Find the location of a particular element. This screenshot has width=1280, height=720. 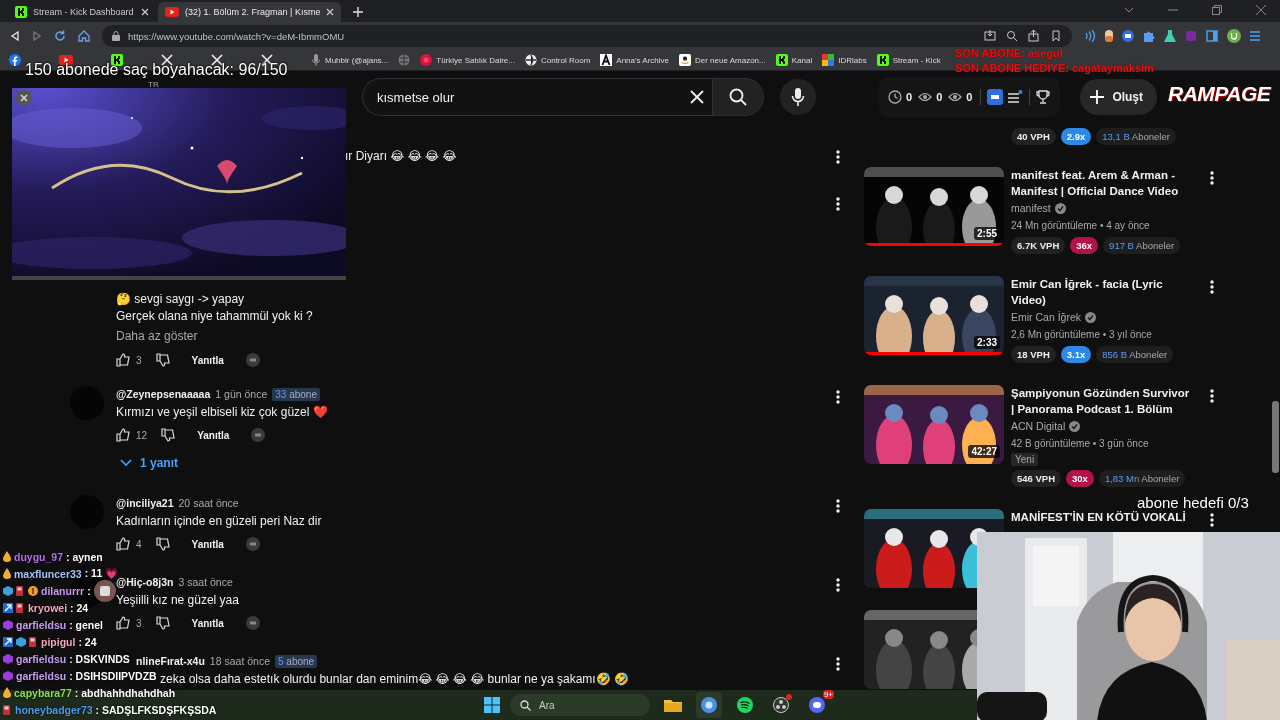

stream-logo: RAMPAGE is located at coordinates (1219, 94).